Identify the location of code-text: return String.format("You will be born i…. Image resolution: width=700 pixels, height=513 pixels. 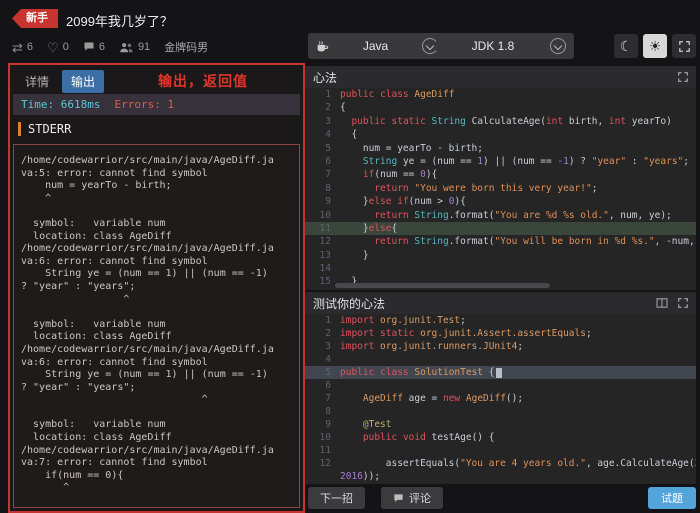
(534, 242).